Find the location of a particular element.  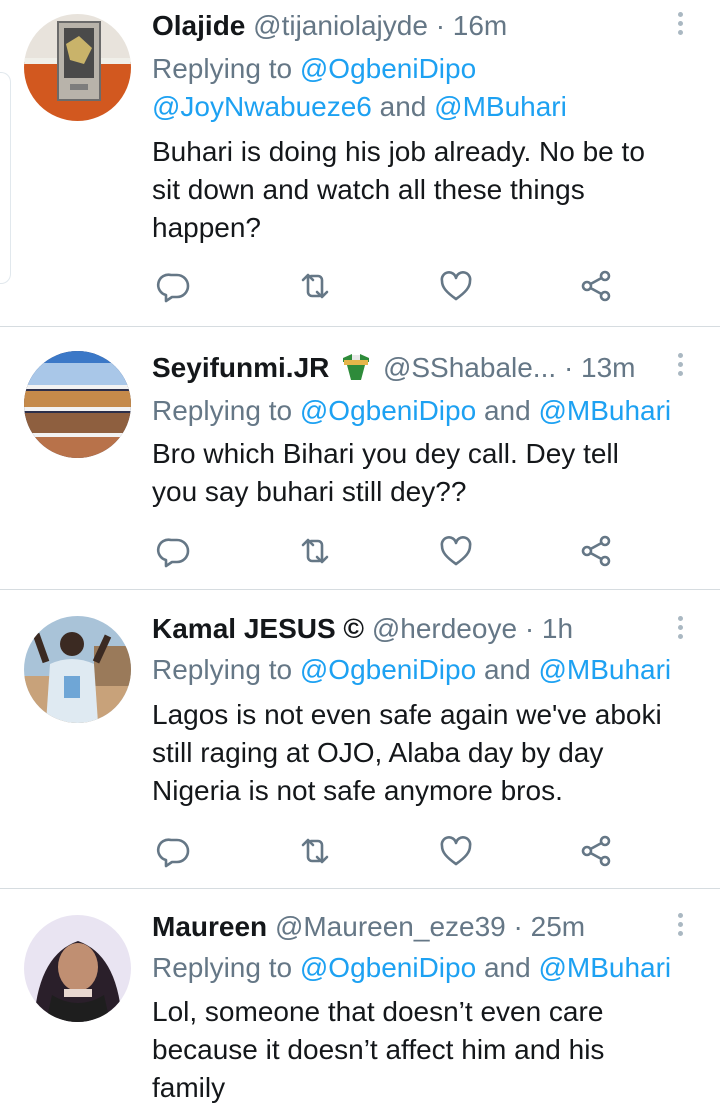

timestamp: · 16m is located at coordinates (472, 25).